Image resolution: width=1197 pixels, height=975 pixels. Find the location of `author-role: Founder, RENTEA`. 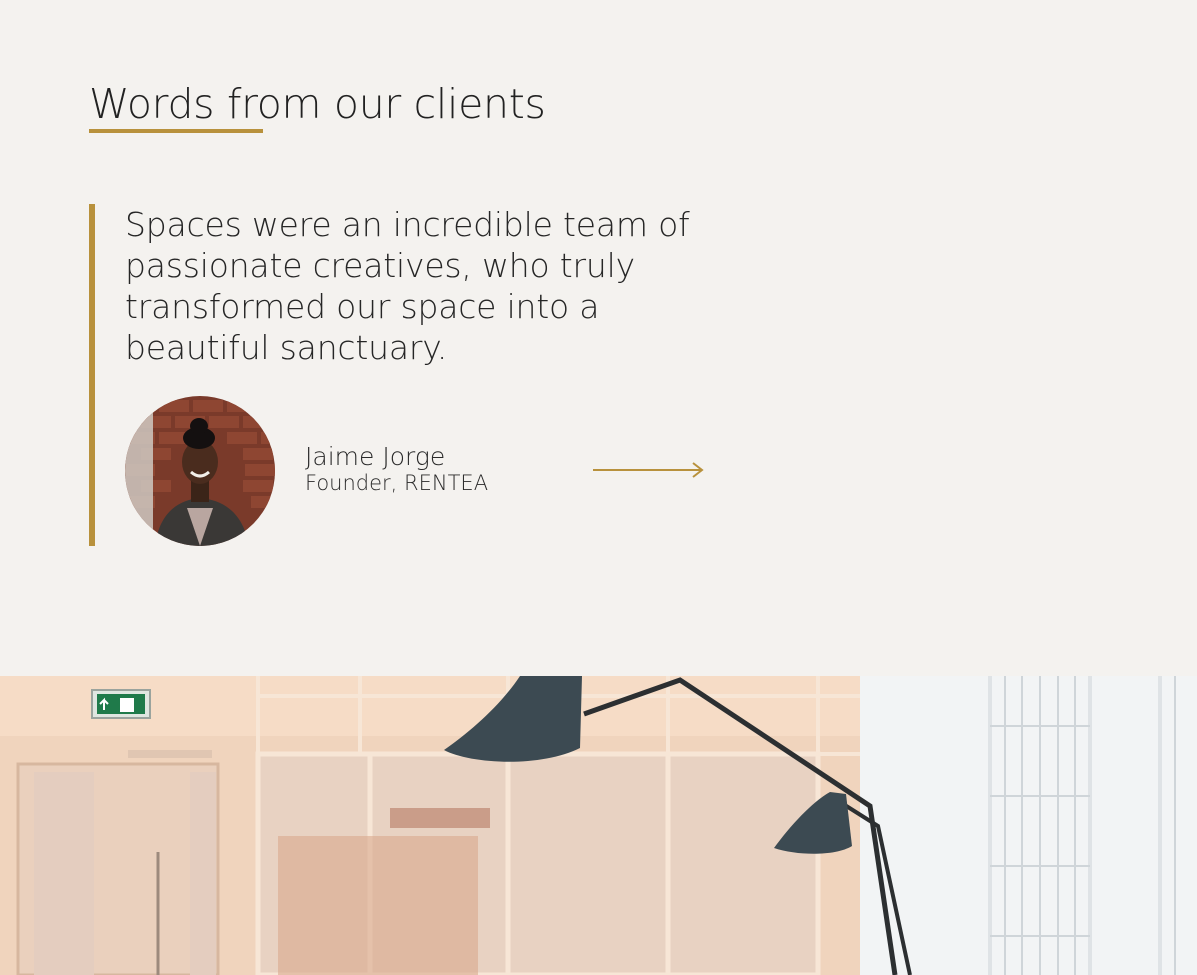

author-role: Founder, RENTEA is located at coordinates (397, 483).